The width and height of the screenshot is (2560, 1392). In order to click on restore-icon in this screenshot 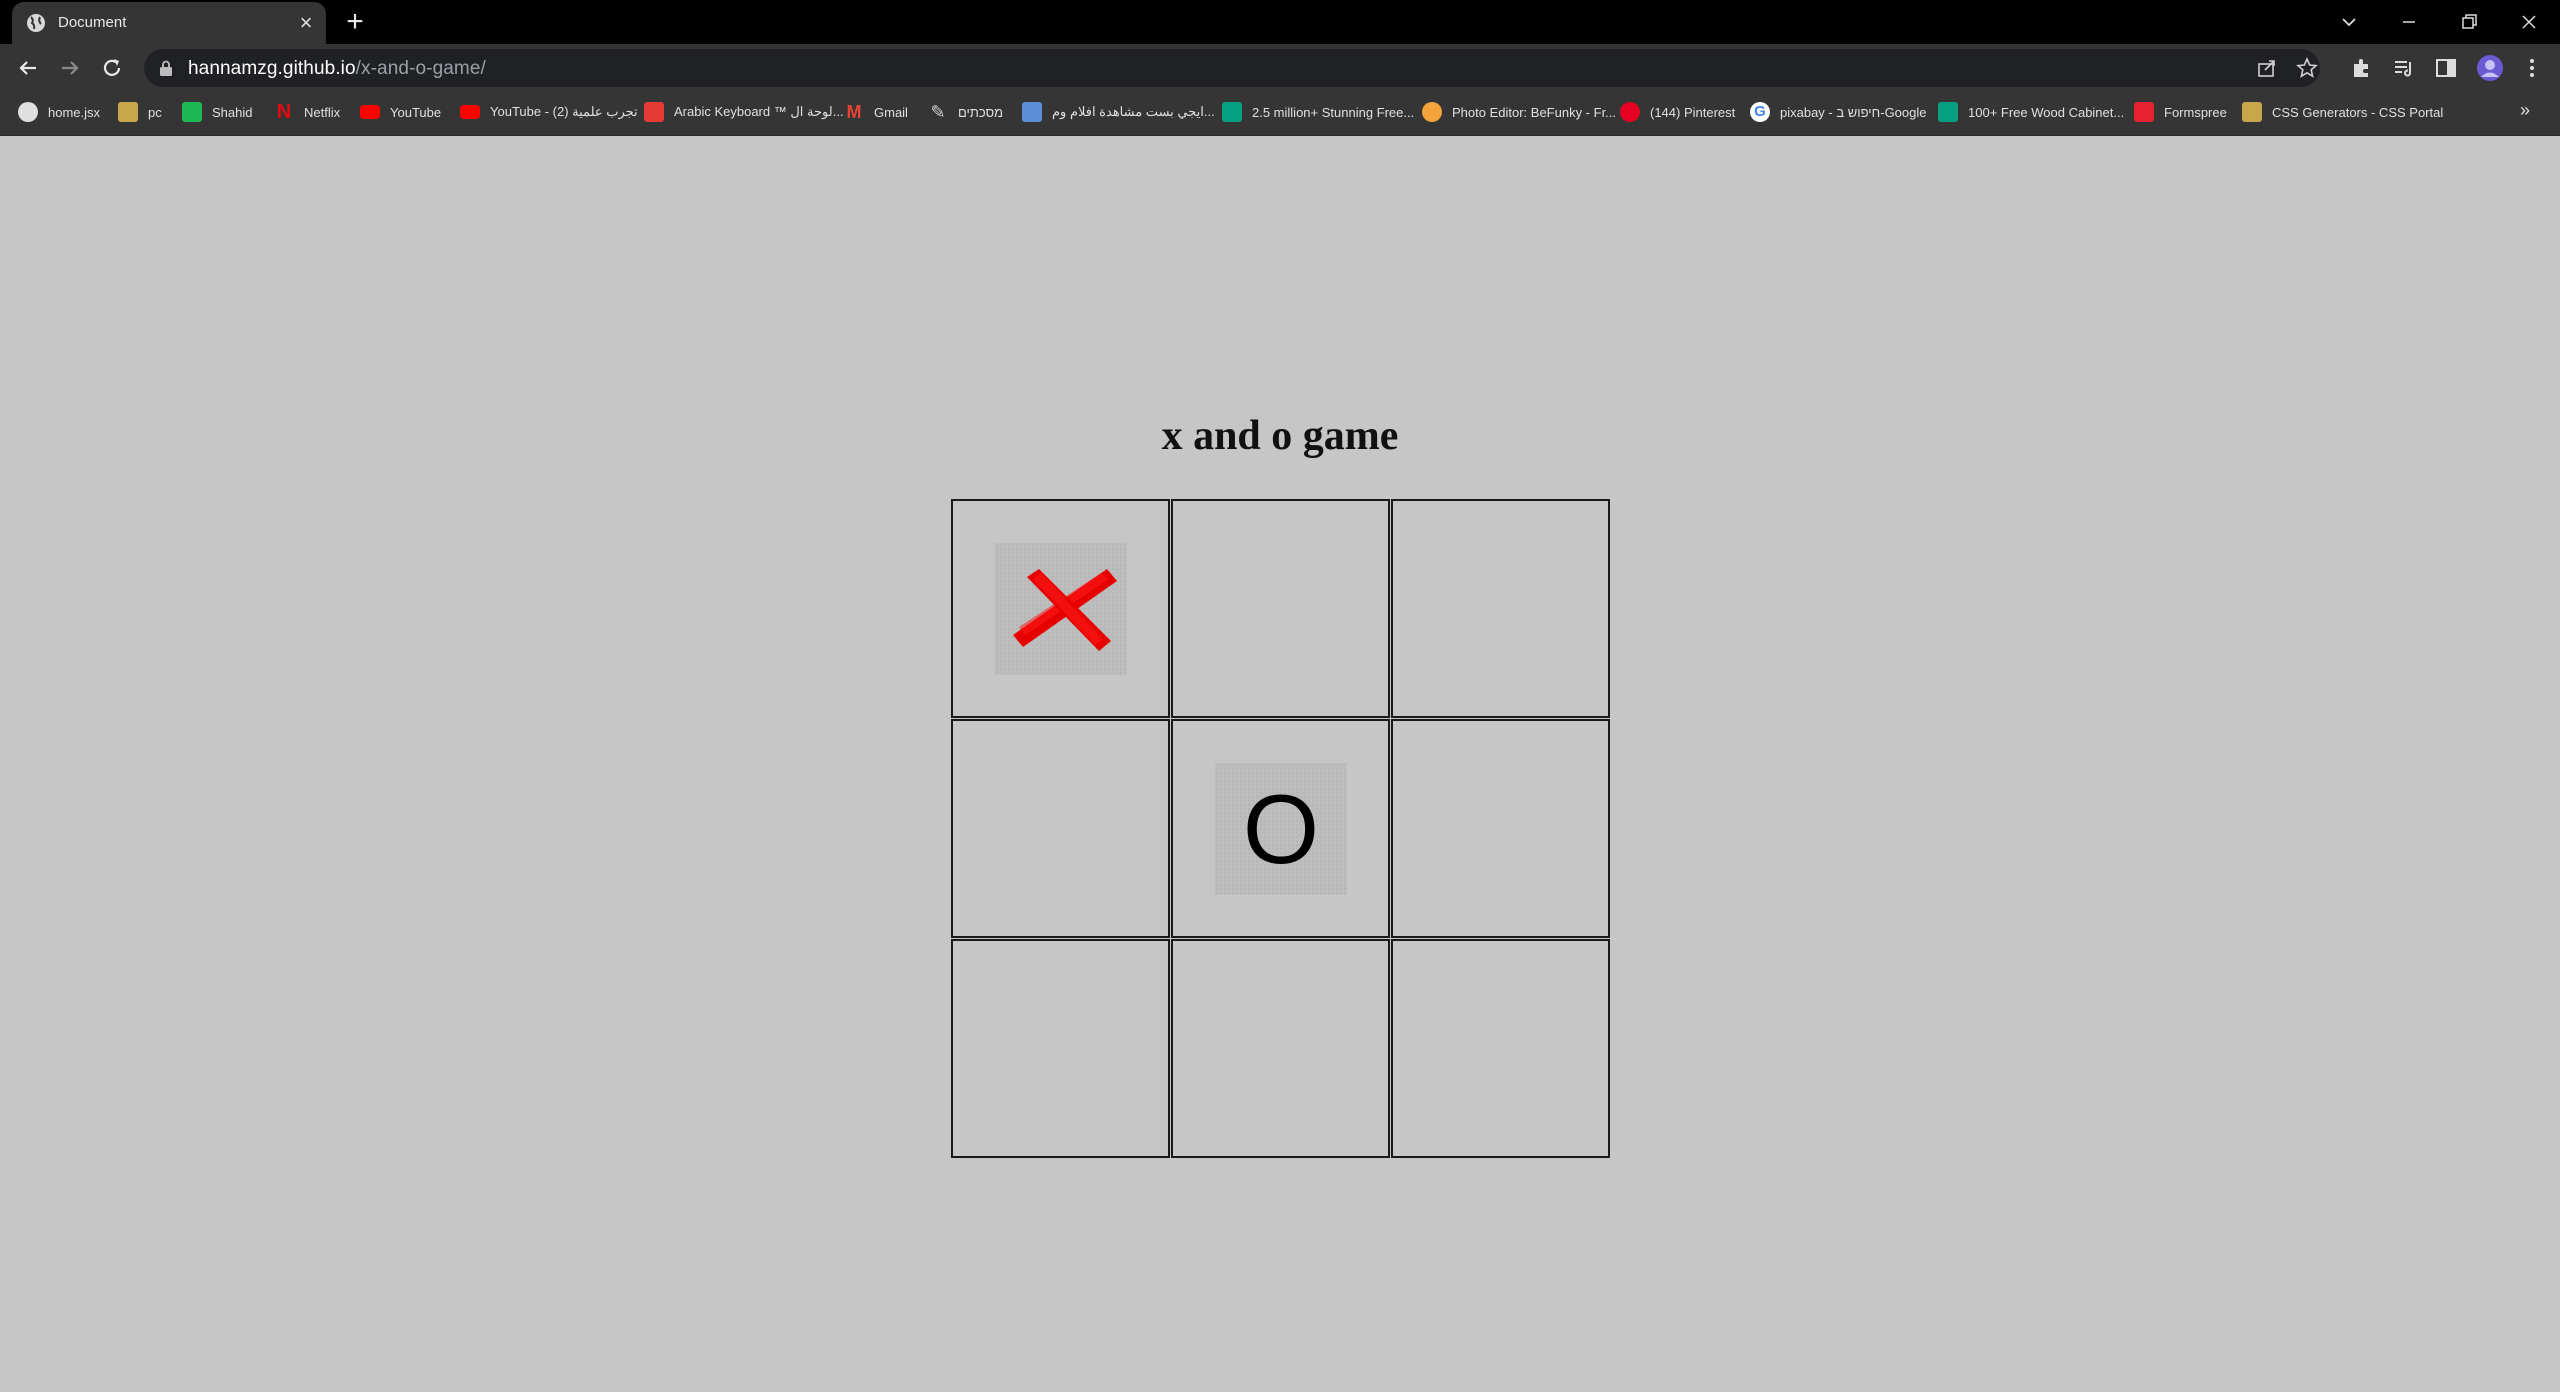, I will do `click(2469, 22)`.